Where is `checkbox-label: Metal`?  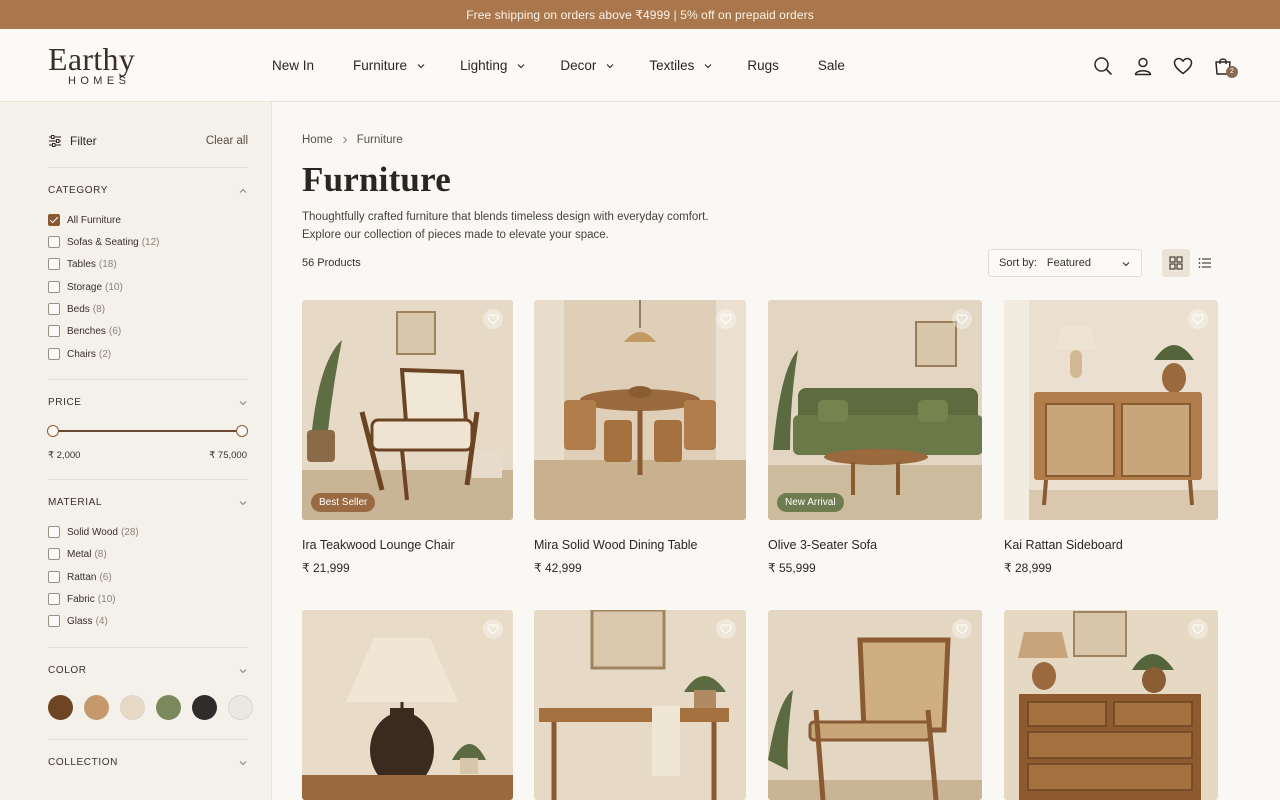 checkbox-label: Metal is located at coordinates (79, 554).